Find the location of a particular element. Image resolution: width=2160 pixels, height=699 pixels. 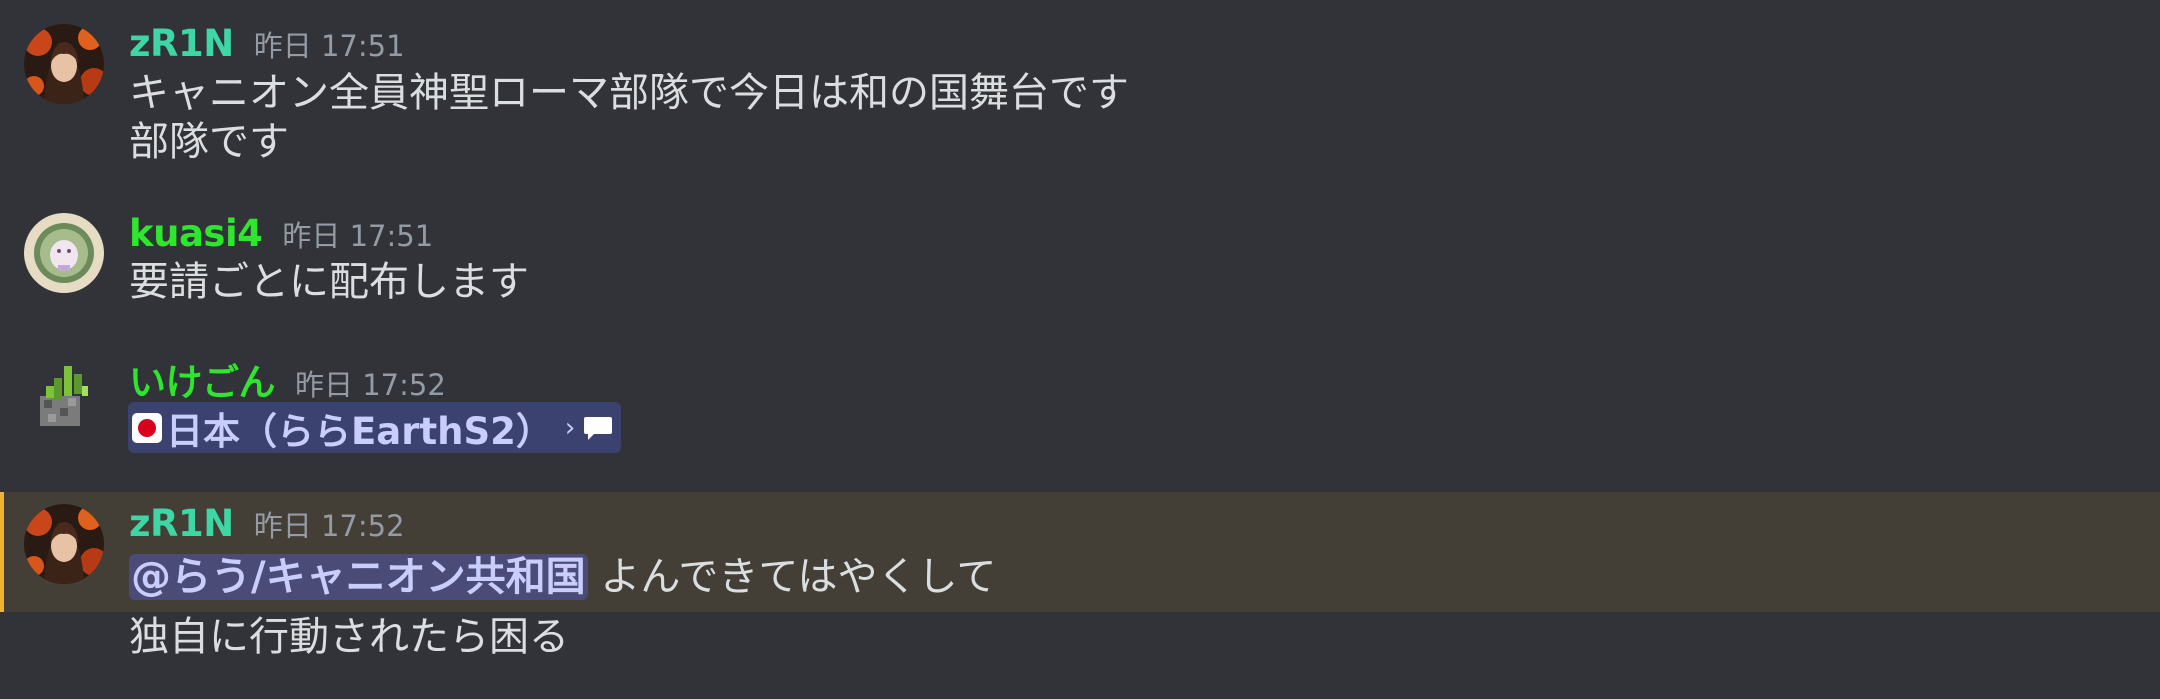

channel-link-name: 日本（ららEarthS2） is located at coordinates (359, 431).